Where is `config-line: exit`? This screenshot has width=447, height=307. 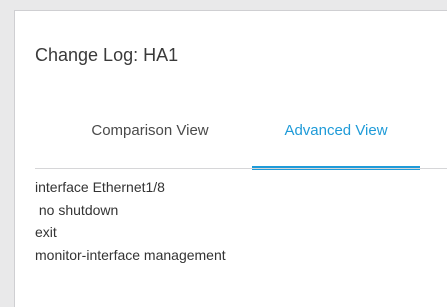 config-line: exit is located at coordinates (46, 232).